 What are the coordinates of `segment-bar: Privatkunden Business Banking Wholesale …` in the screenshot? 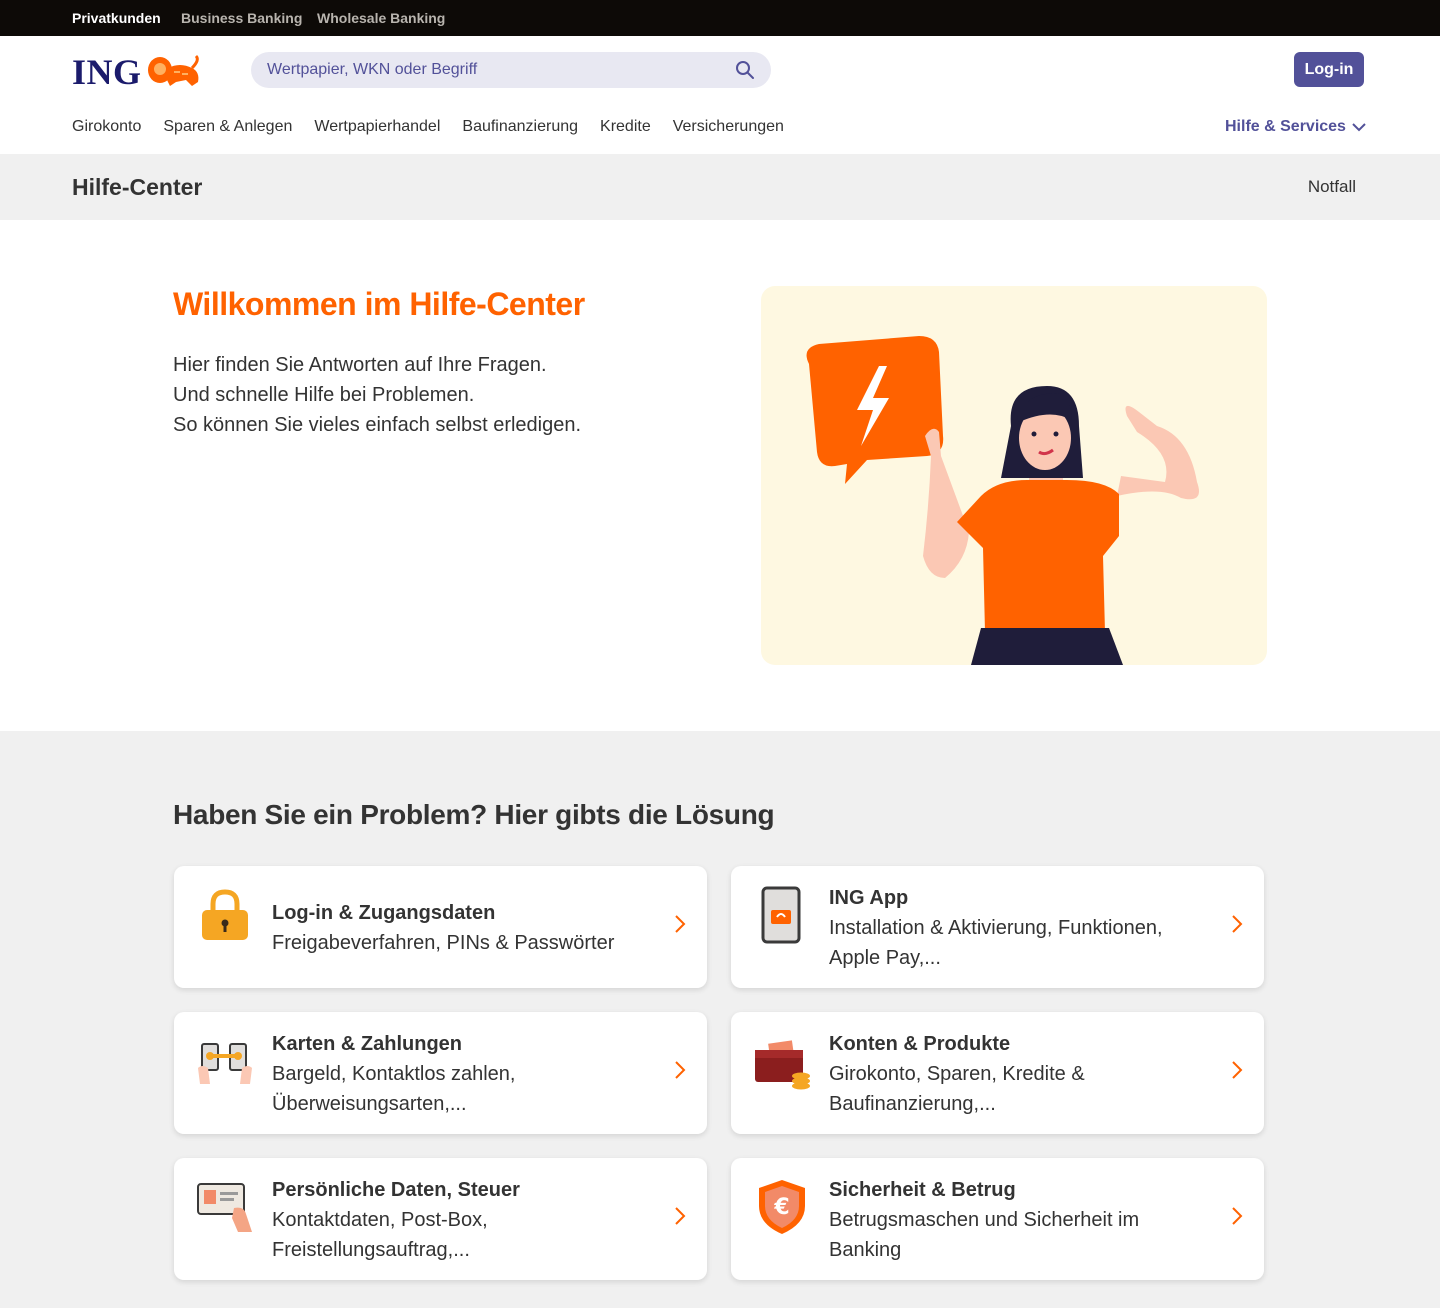 It's located at (720, 18).